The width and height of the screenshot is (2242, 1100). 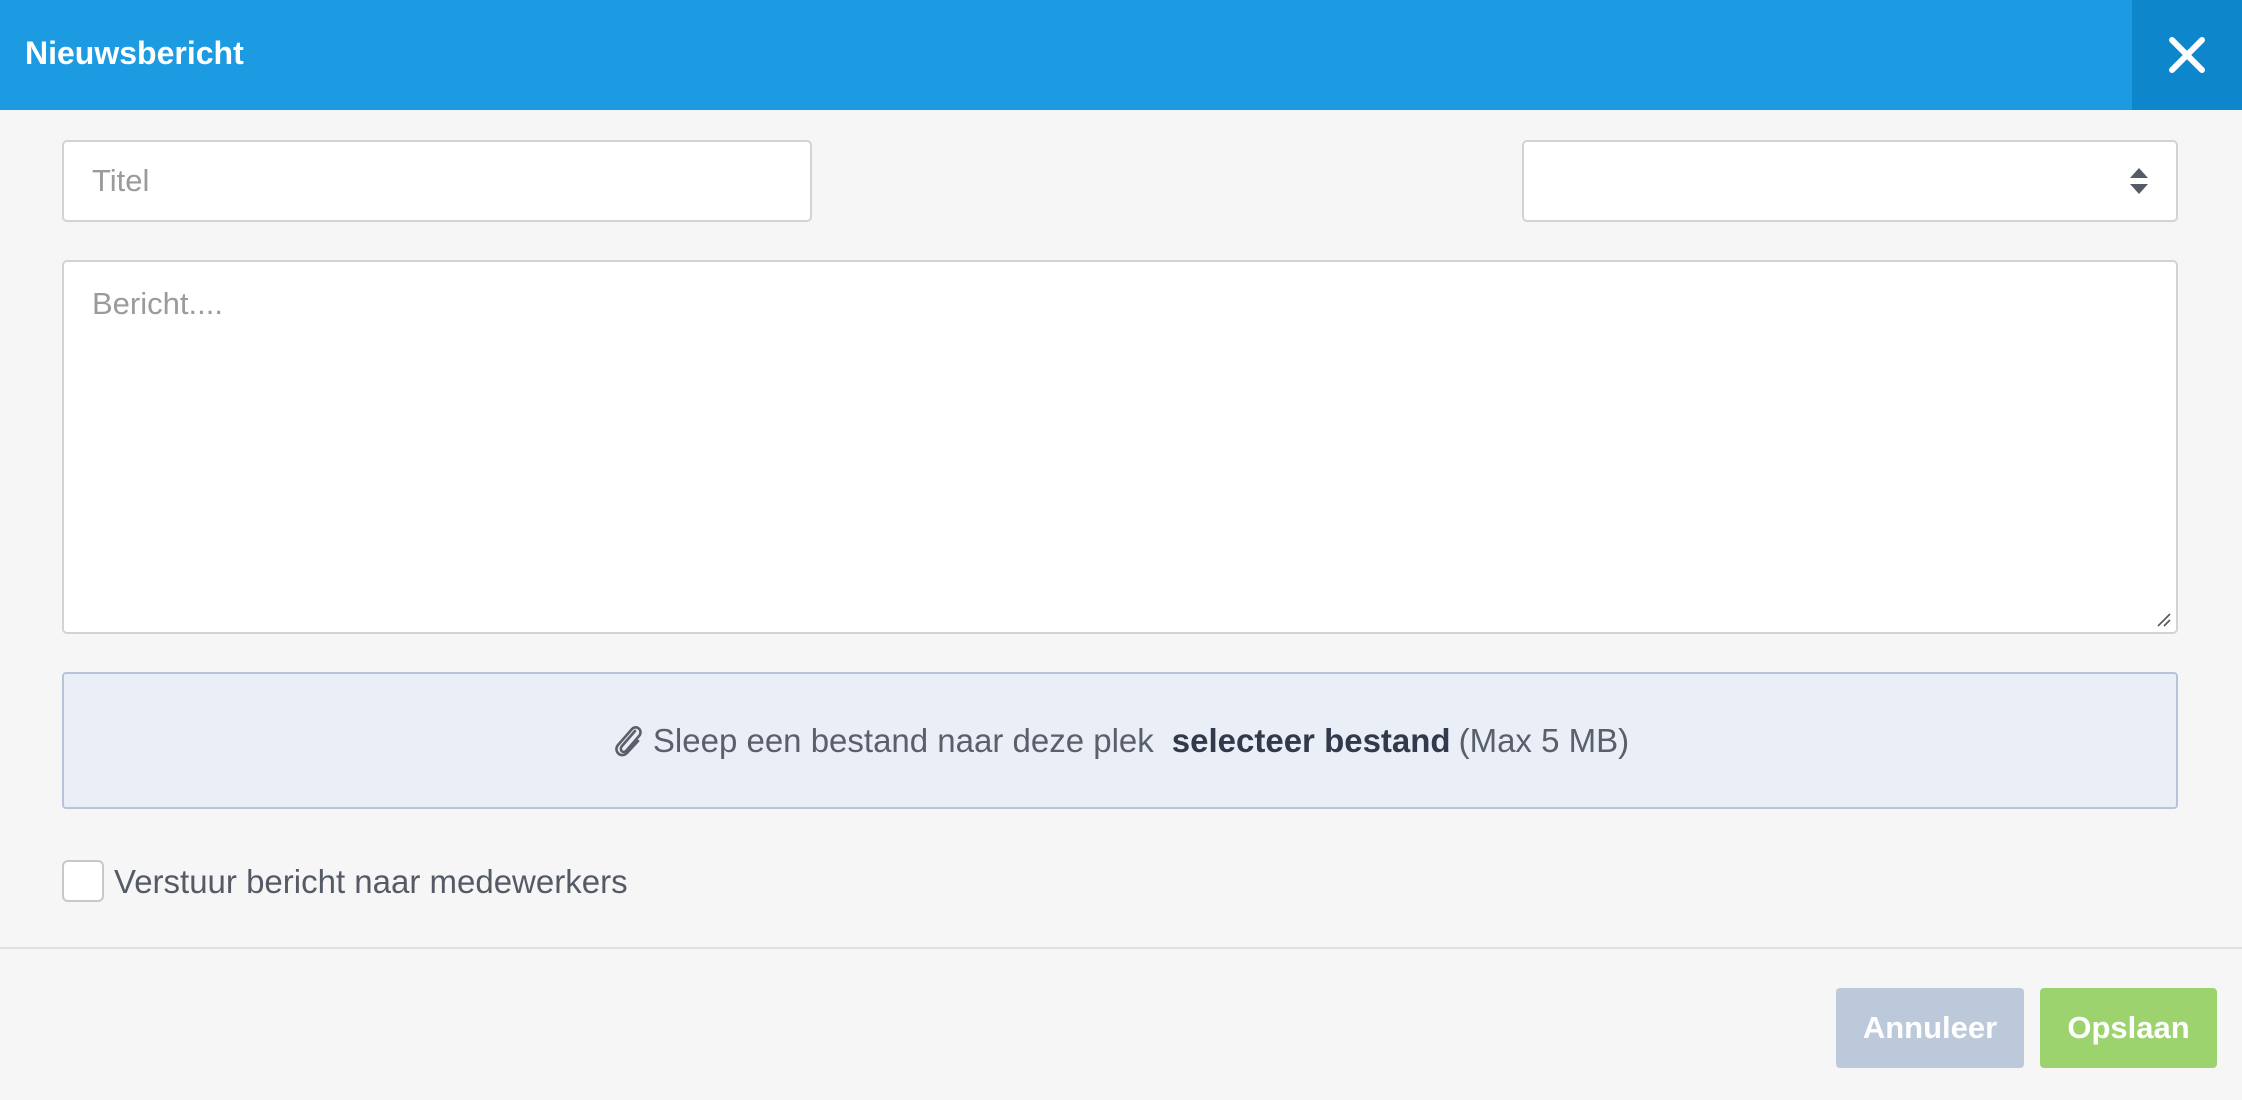 What do you see at coordinates (437, 181) in the screenshot?
I see `title-input: Titel` at bounding box center [437, 181].